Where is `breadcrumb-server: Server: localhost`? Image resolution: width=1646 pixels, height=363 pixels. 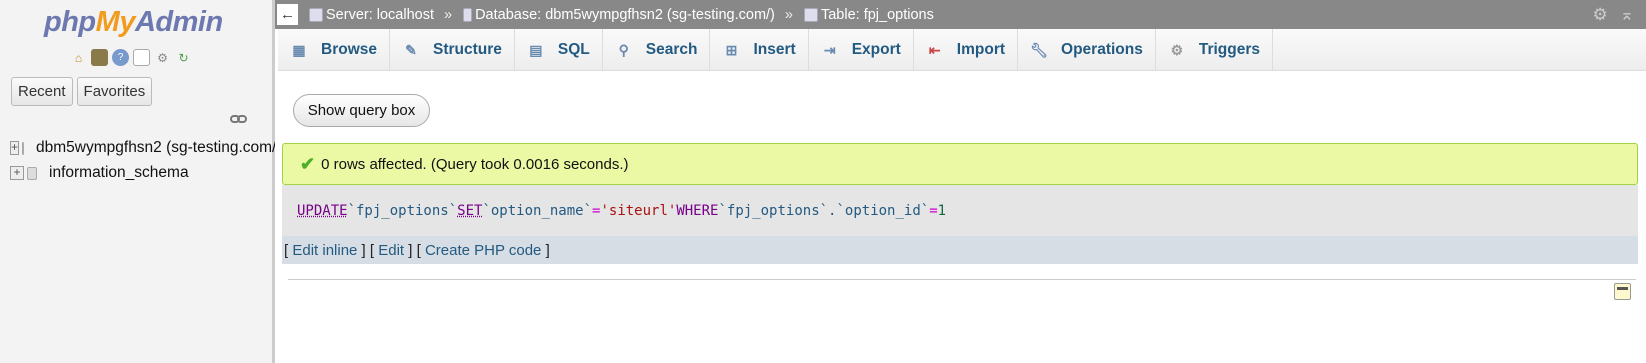
breadcrumb-server: Server: localhost is located at coordinates (371, 15).